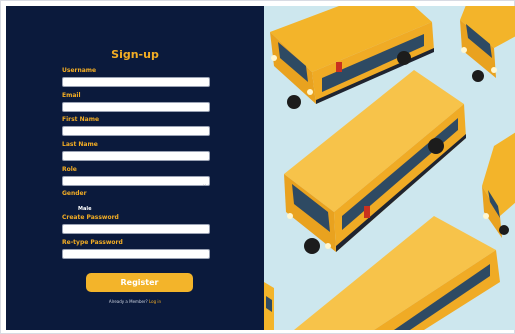 The image size is (515, 334). I want to click on register-button: Register, so click(139, 282).